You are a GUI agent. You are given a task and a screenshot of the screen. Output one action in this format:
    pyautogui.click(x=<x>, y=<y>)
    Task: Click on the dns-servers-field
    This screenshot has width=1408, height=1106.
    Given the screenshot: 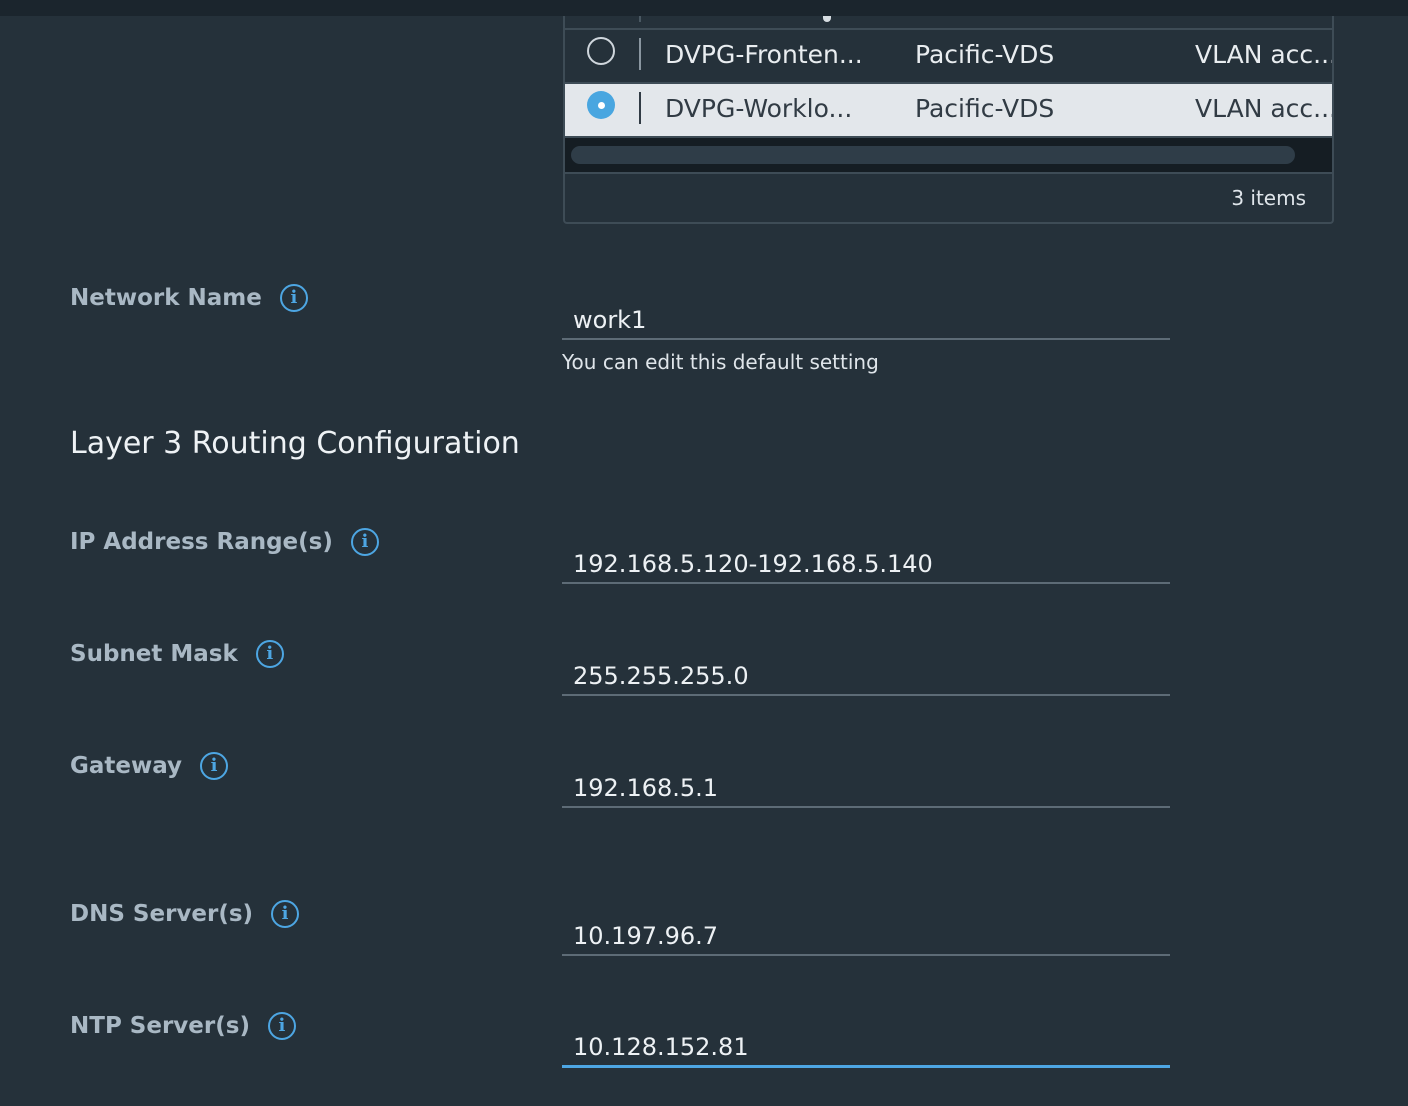 What is the action you would take?
    pyautogui.click(x=866, y=934)
    